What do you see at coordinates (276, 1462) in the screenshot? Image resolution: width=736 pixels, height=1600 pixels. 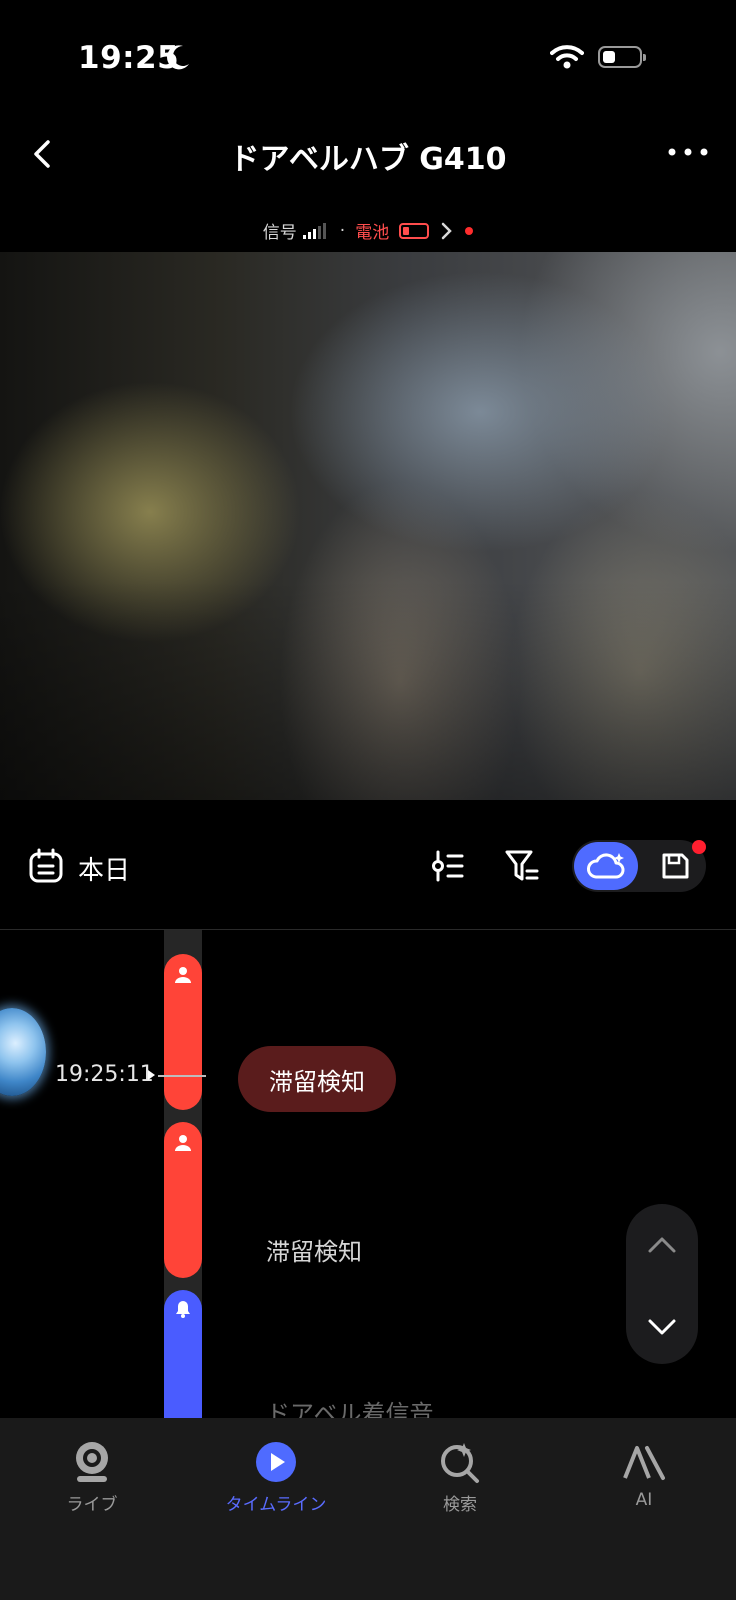 I see `play-icon` at bounding box center [276, 1462].